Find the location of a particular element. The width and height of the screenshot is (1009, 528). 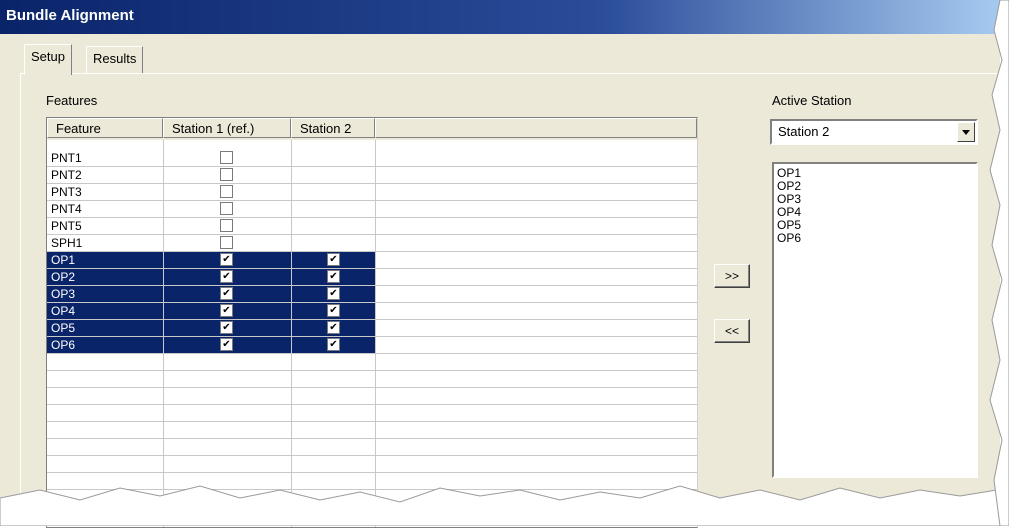

table-row: OP2 is located at coordinates (372, 277).